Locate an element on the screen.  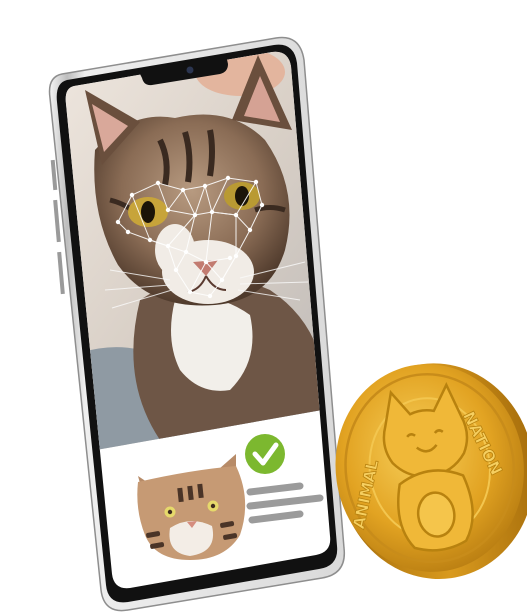
camera-icon is located at coordinates (190, 70).